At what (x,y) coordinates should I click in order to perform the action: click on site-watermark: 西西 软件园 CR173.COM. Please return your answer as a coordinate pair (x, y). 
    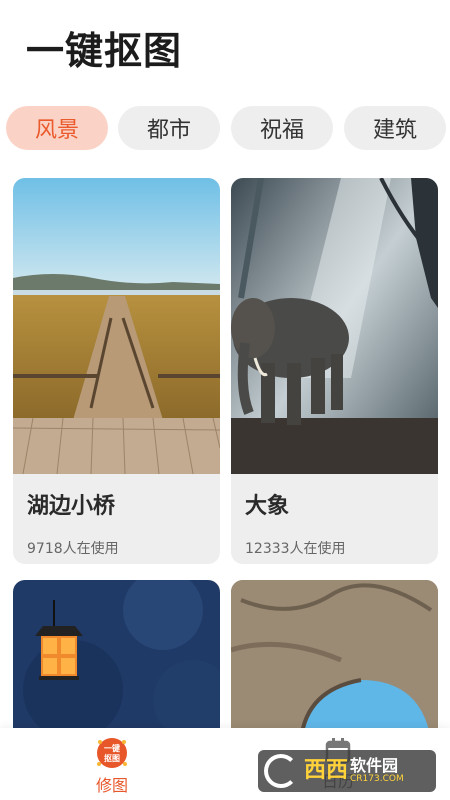
    Looking at the image, I should click on (347, 771).